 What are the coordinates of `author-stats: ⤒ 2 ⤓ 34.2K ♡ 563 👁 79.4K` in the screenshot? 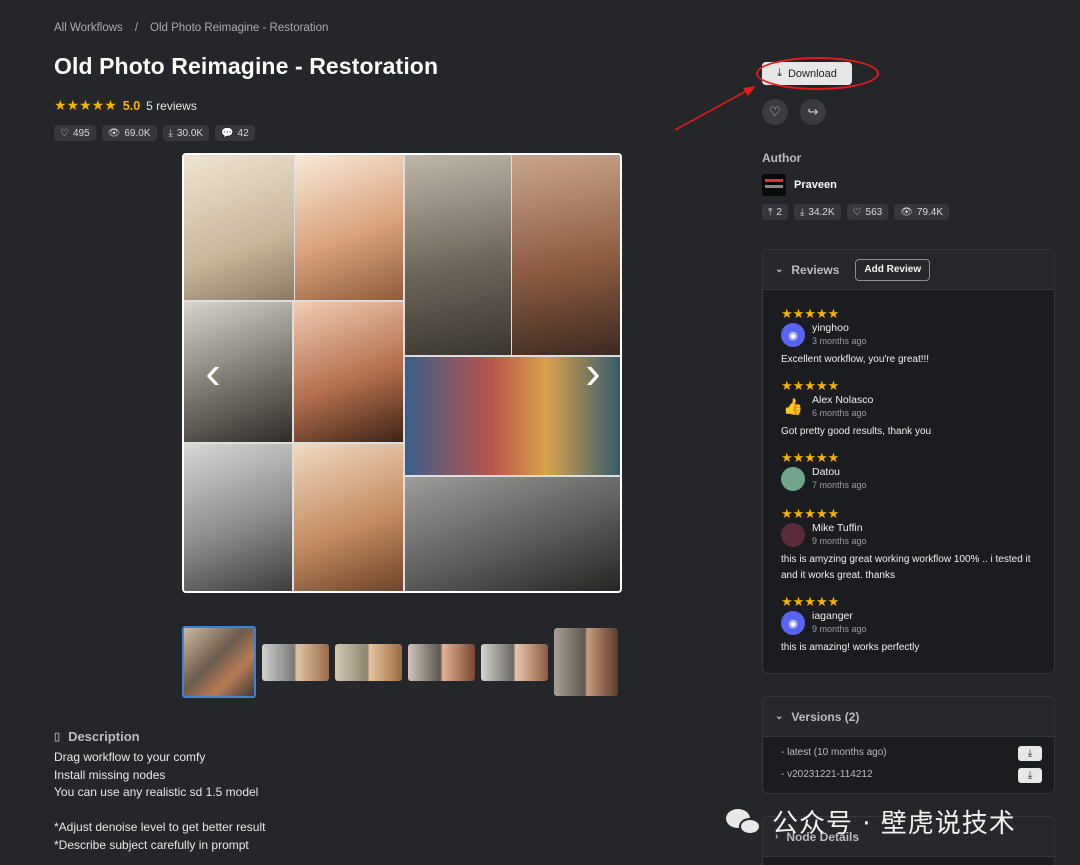 It's located at (856, 212).